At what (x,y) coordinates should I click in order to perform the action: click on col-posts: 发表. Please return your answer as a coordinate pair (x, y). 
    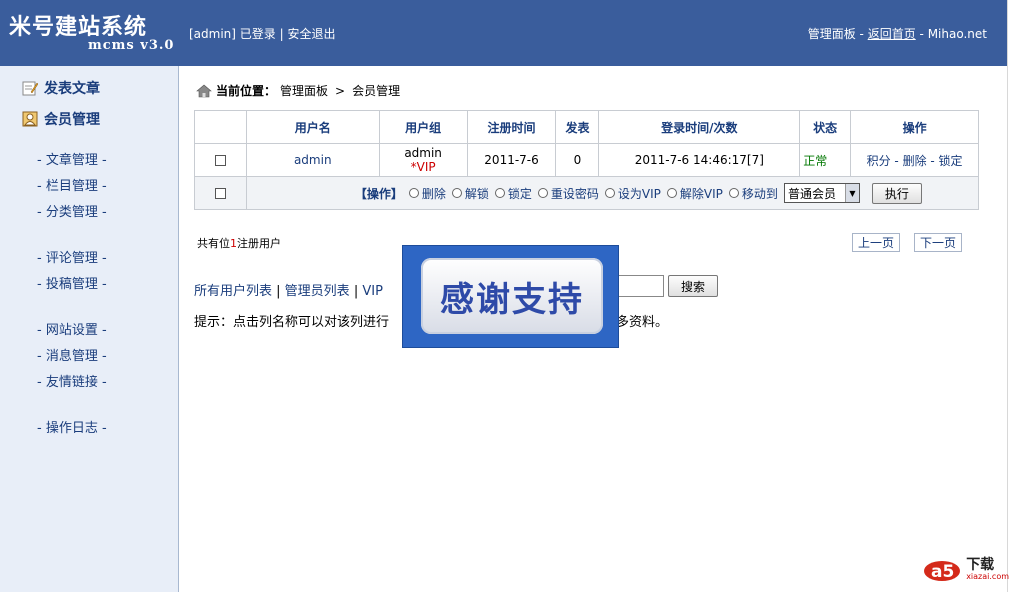
    Looking at the image, I should click on (577, 127).